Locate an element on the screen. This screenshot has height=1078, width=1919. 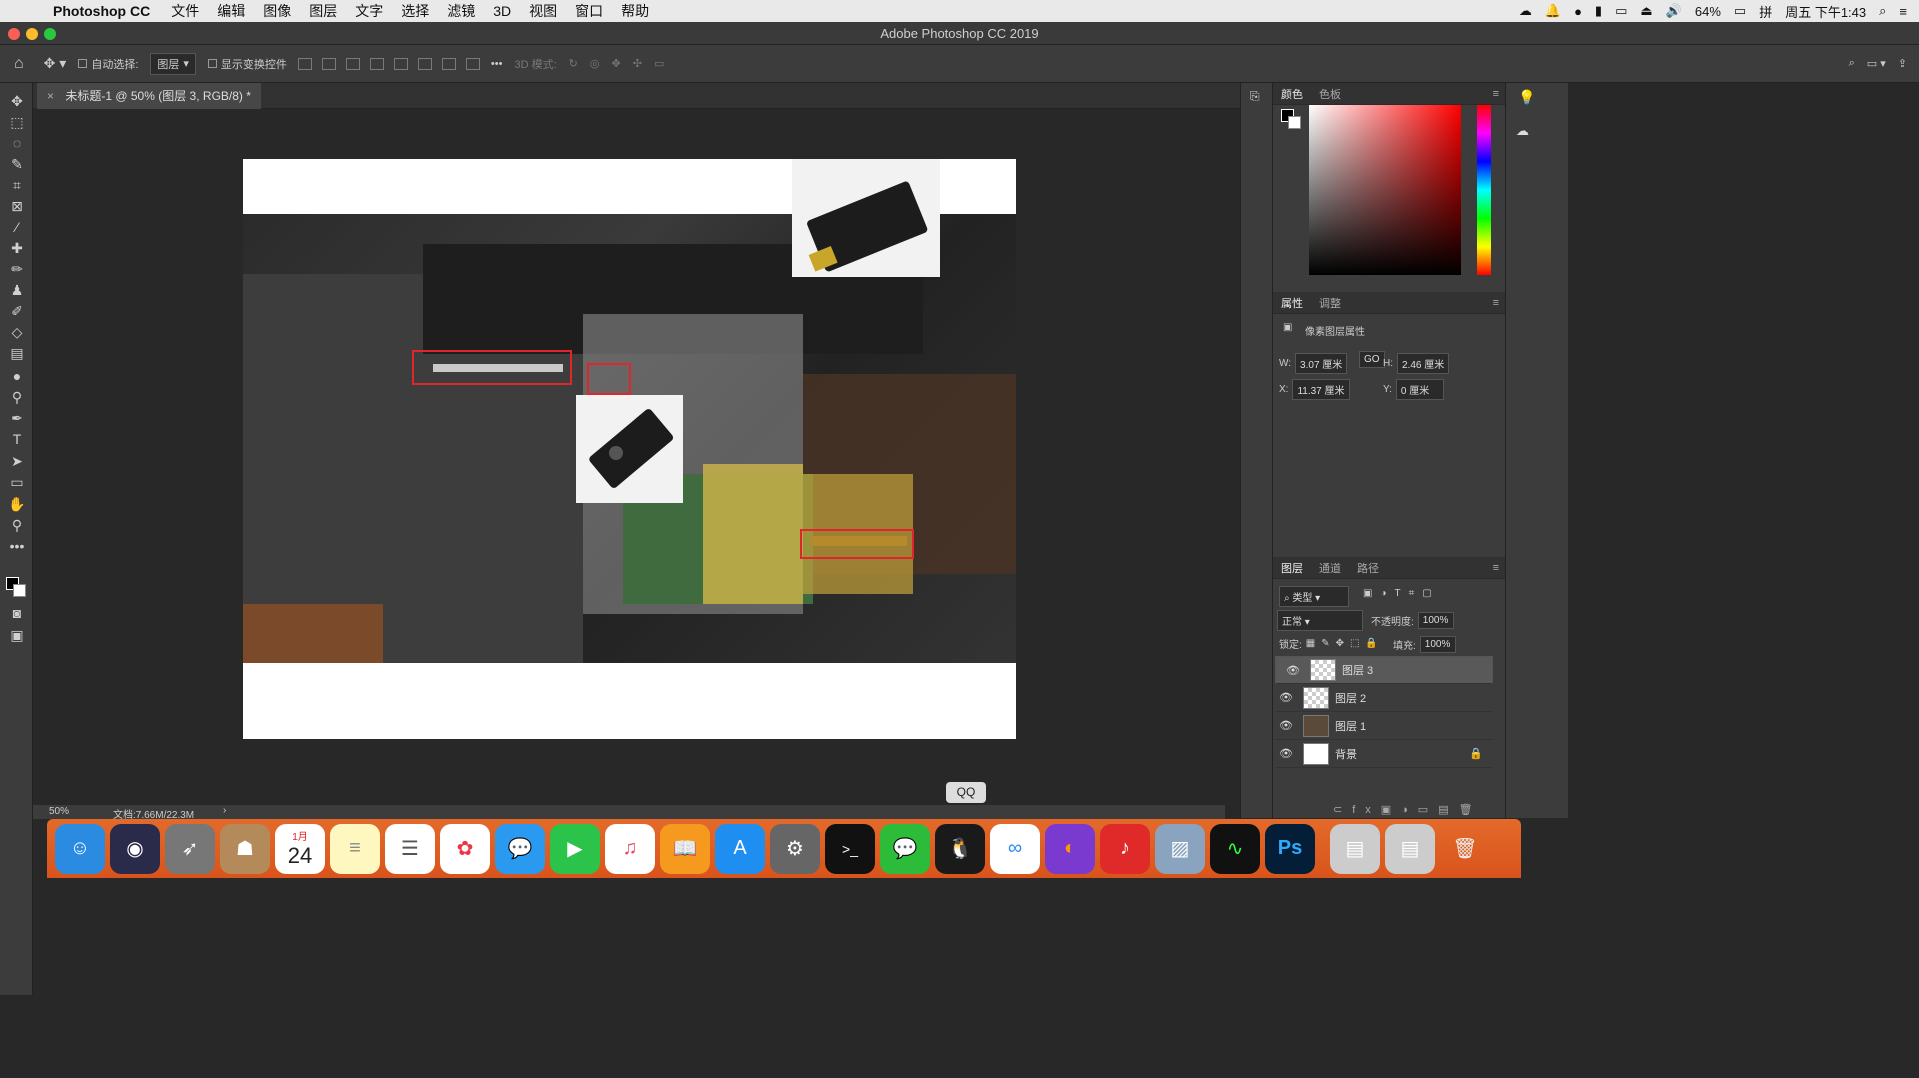
height-field: 2.46 厘米 is located at coordinates (1423, 363).